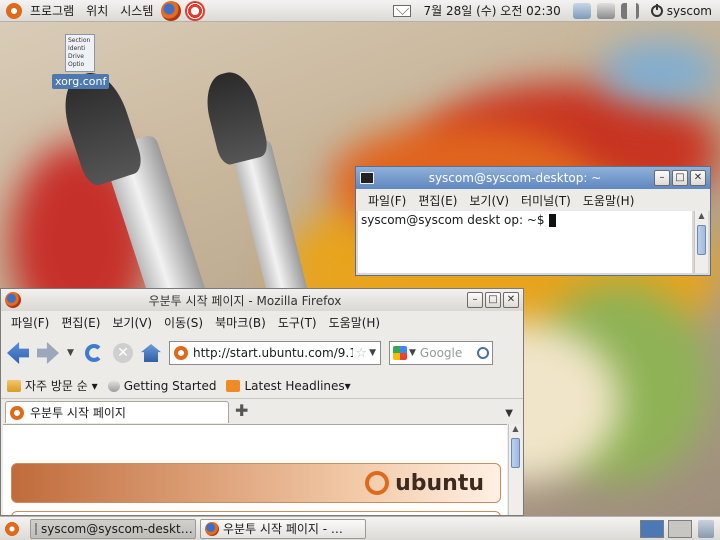 Image resolution: width=720 pixels, height=540 pixels. I want to click on menu-applications: 프로그램, so click(52, 11).